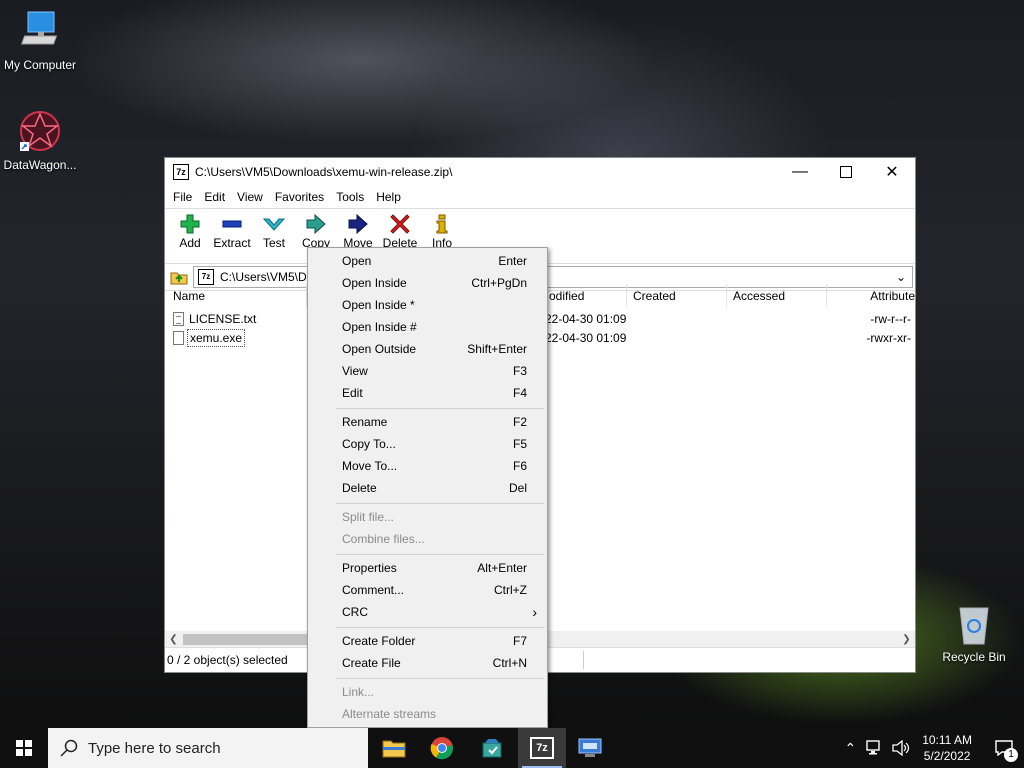  I want to click on windows-logo-icon, so click(24, 748).